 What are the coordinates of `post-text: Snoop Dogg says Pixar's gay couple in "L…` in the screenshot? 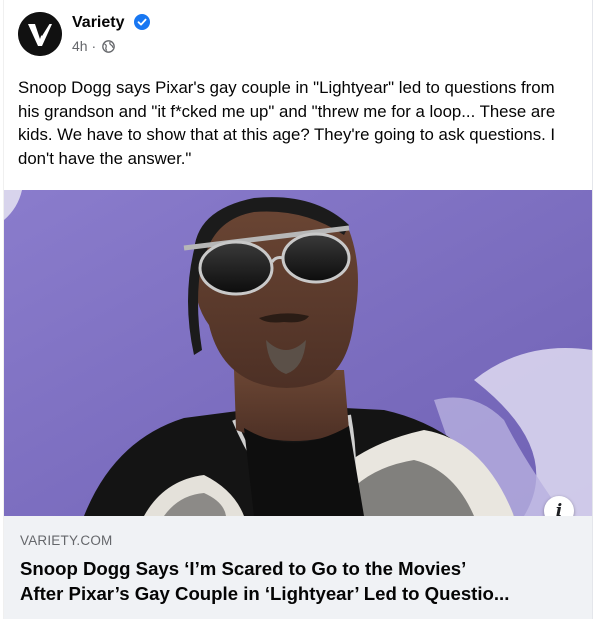 It's located at (287, 123).